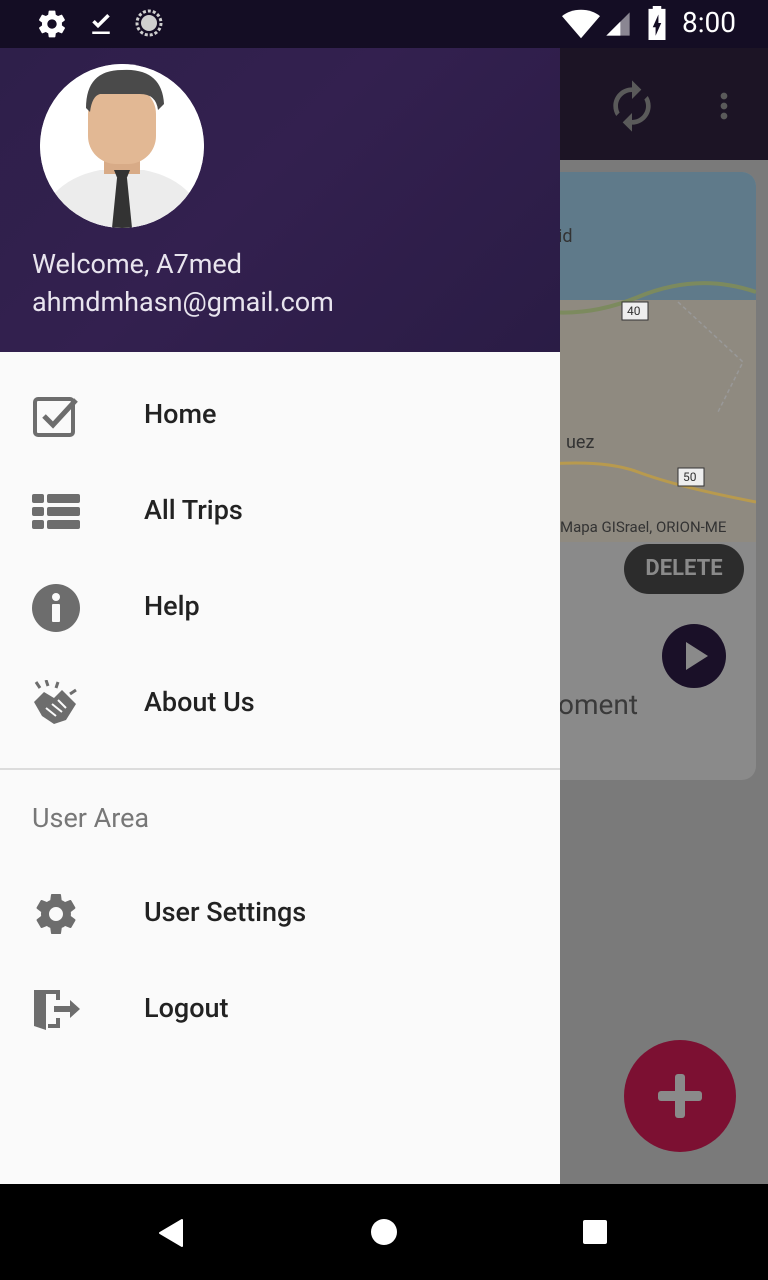  I want to click on recents-button, so click(595, 1234).